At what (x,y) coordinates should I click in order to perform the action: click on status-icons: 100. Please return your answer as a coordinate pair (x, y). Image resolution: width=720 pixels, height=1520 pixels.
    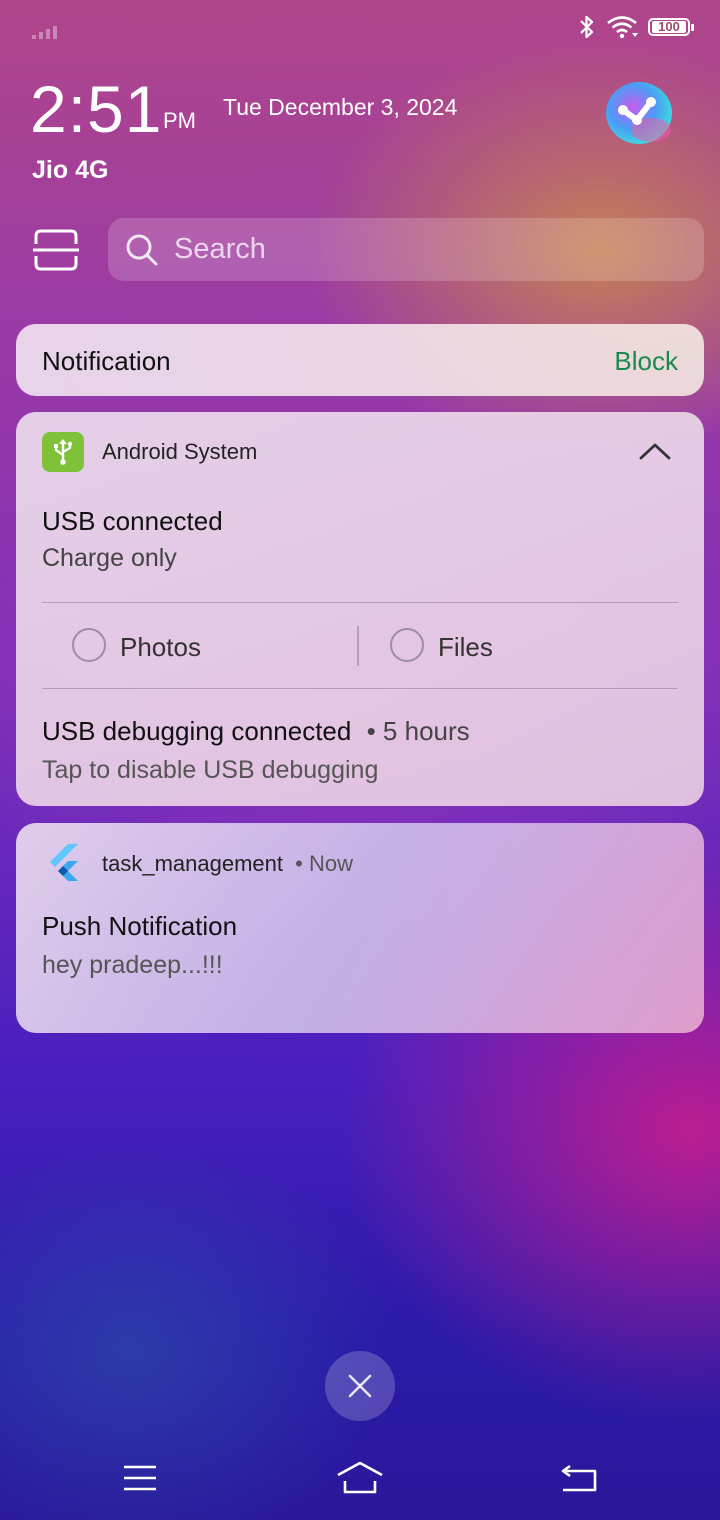
    Looking at the image, I should click on (636, 27).